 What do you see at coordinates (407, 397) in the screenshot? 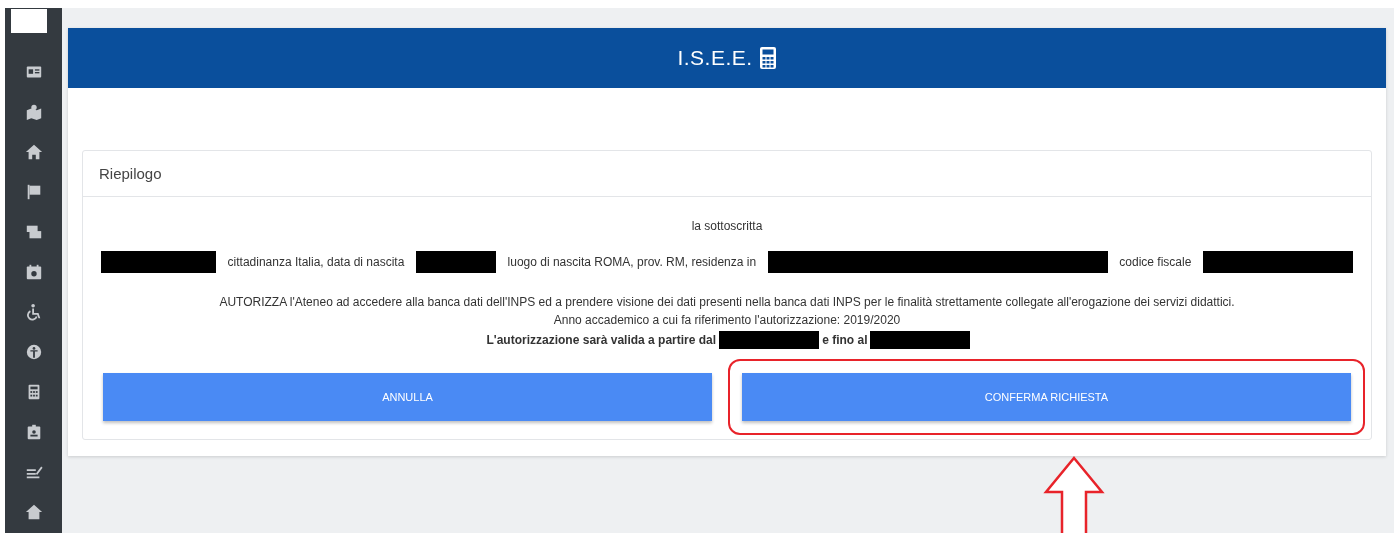
I see `cancel-button: ANNULLA` at bounding box center [407, 397].